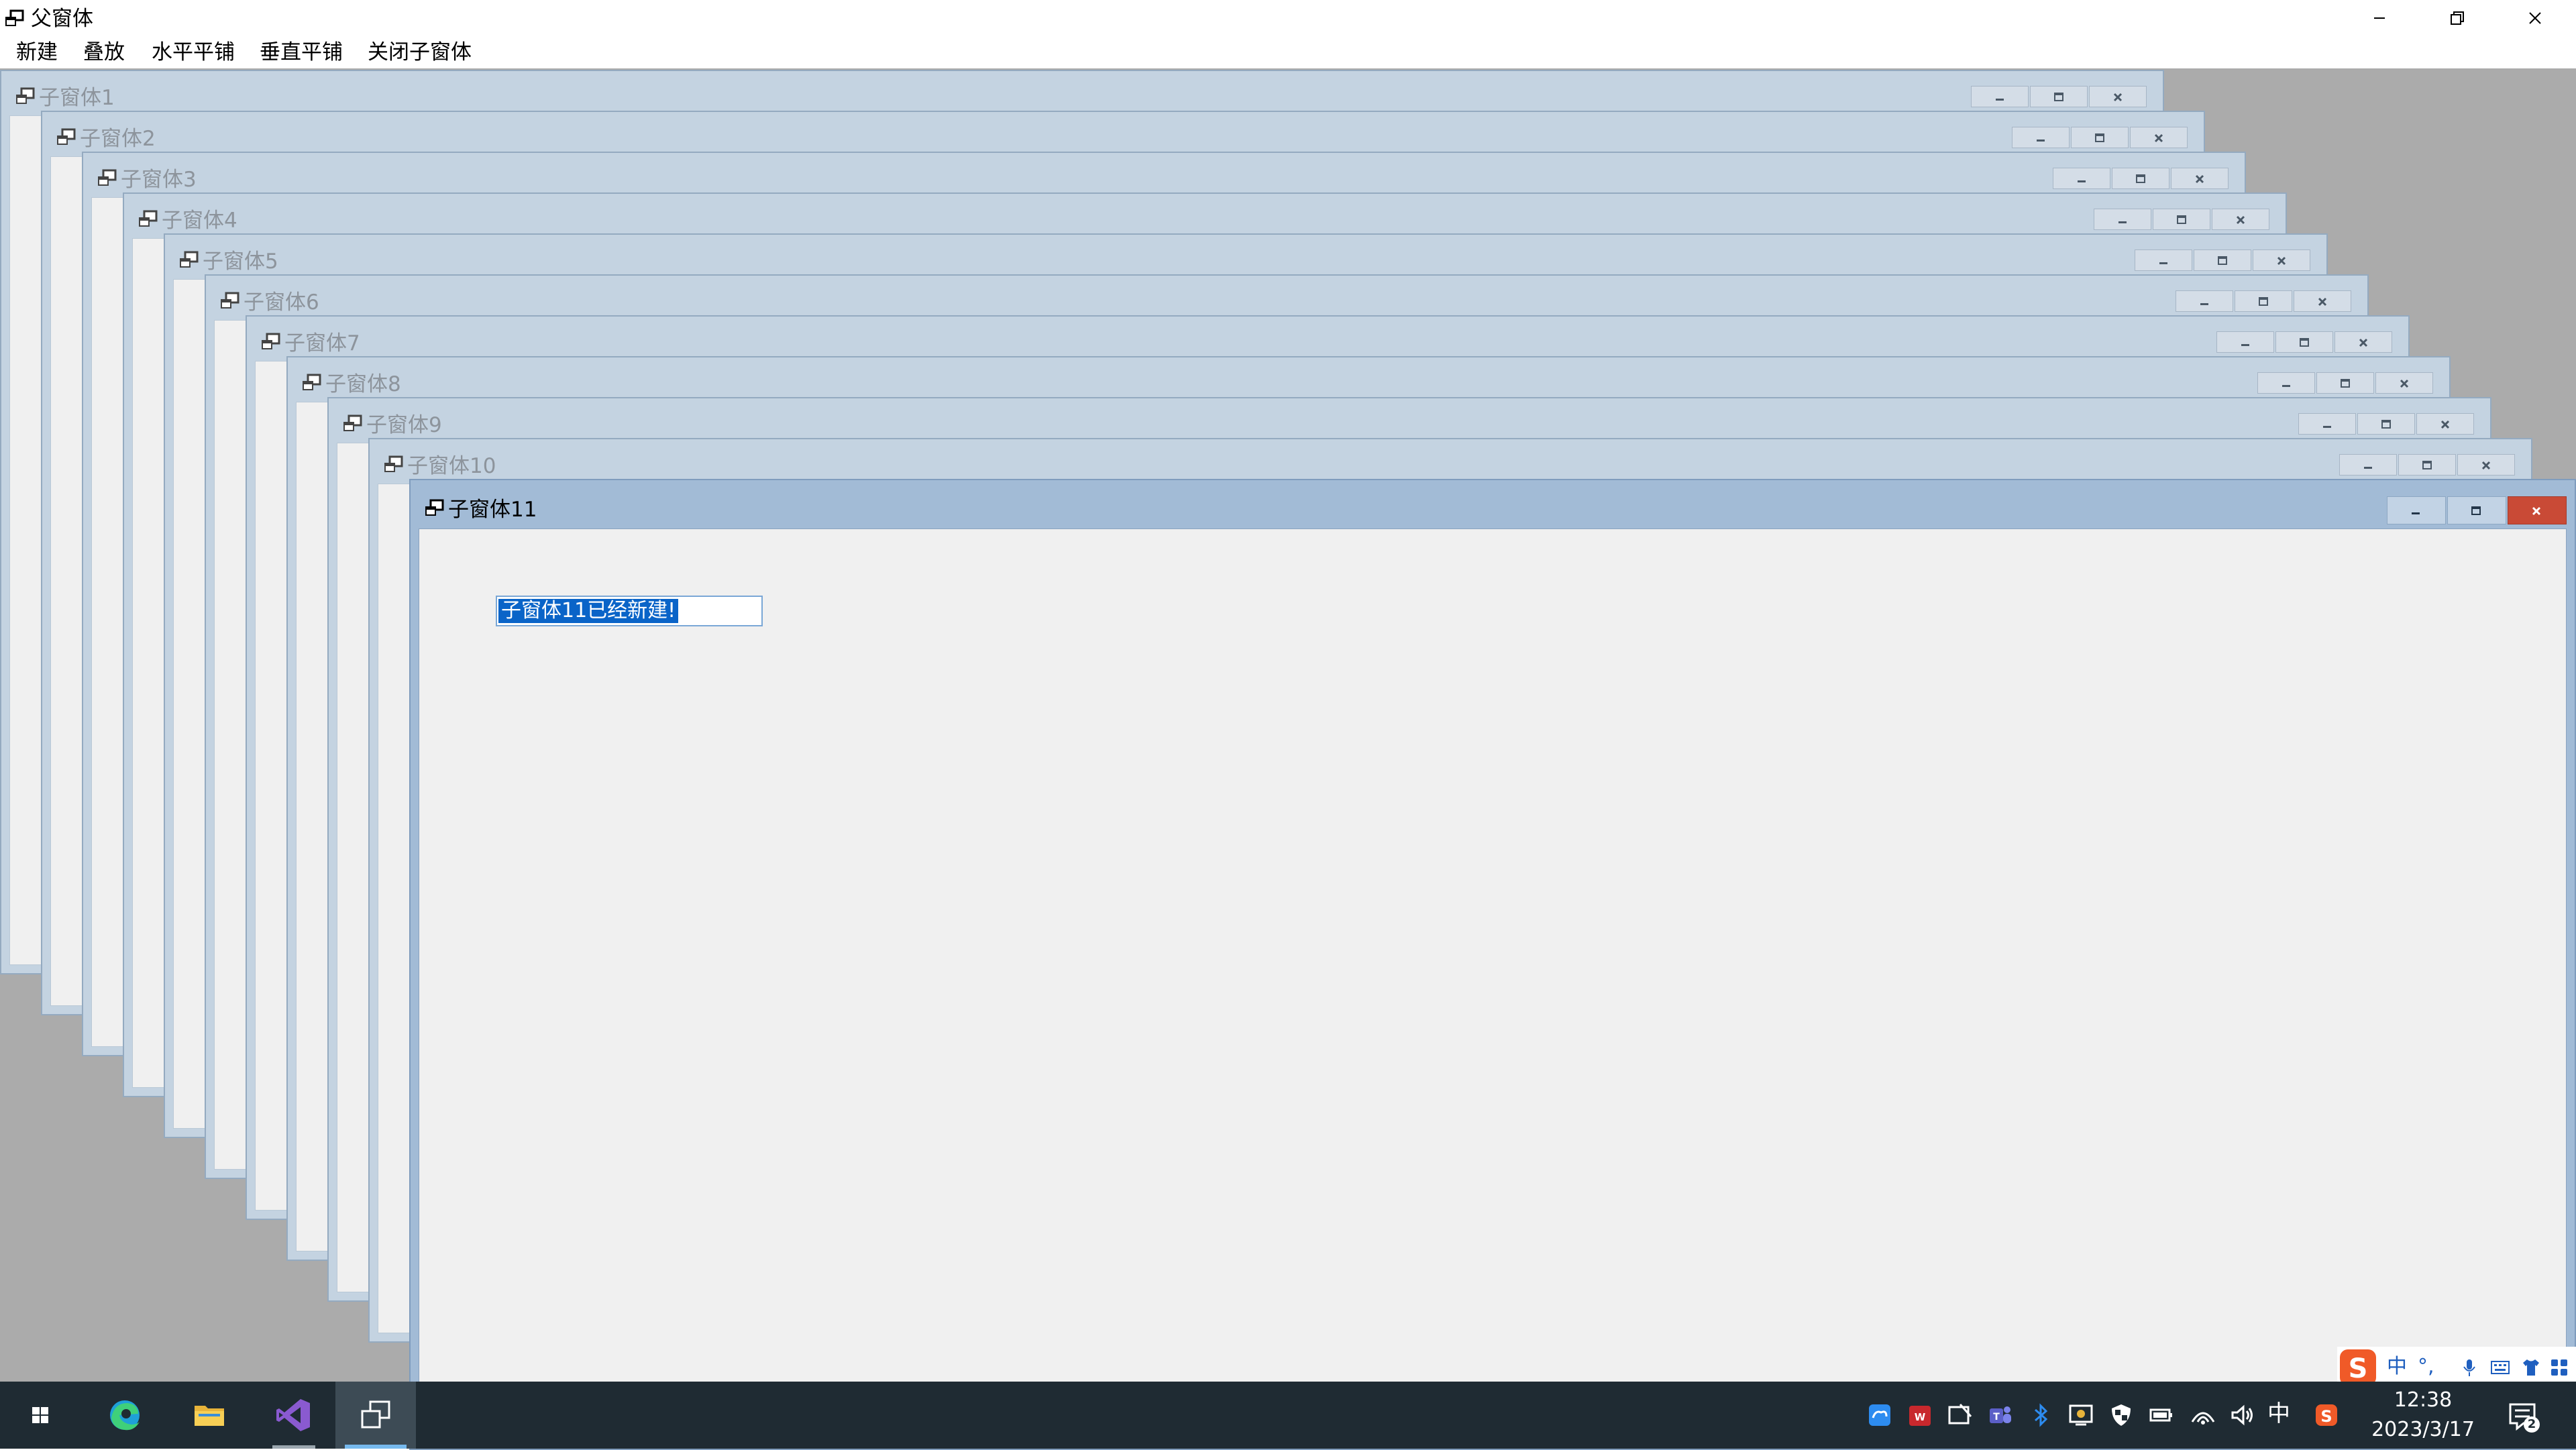 The height and width of the screenshot is (1450, 2576). Describe the element at coordinates (2121, 1415) in the screenshot. I see `tray-security-shield-icon` at that location.